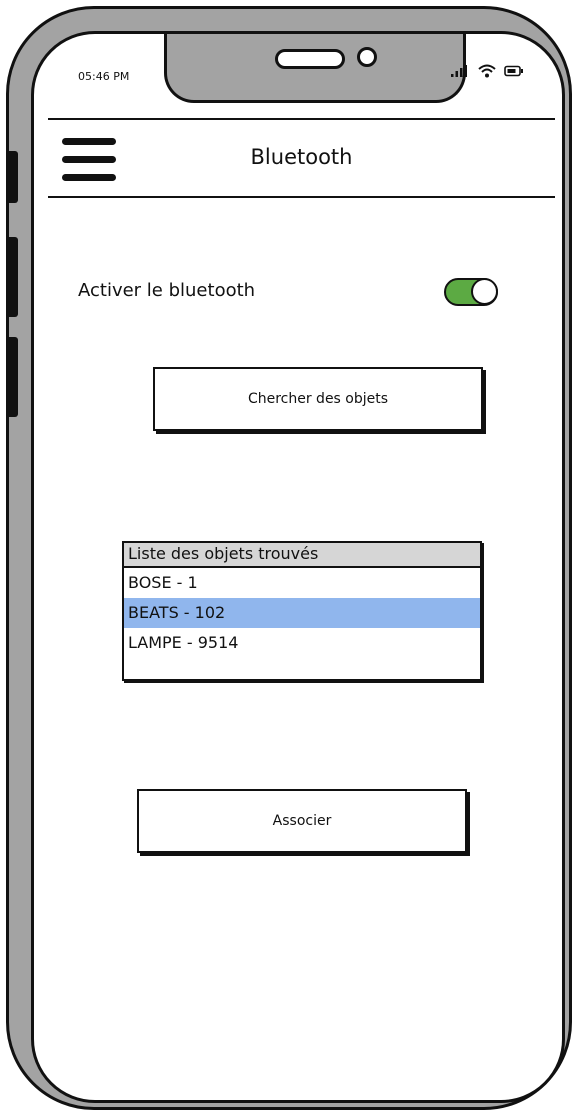 The height and width of the screenshot is (1117, 578). I want to click on list-item-selected: BEATS - 102, so click(302, 613).